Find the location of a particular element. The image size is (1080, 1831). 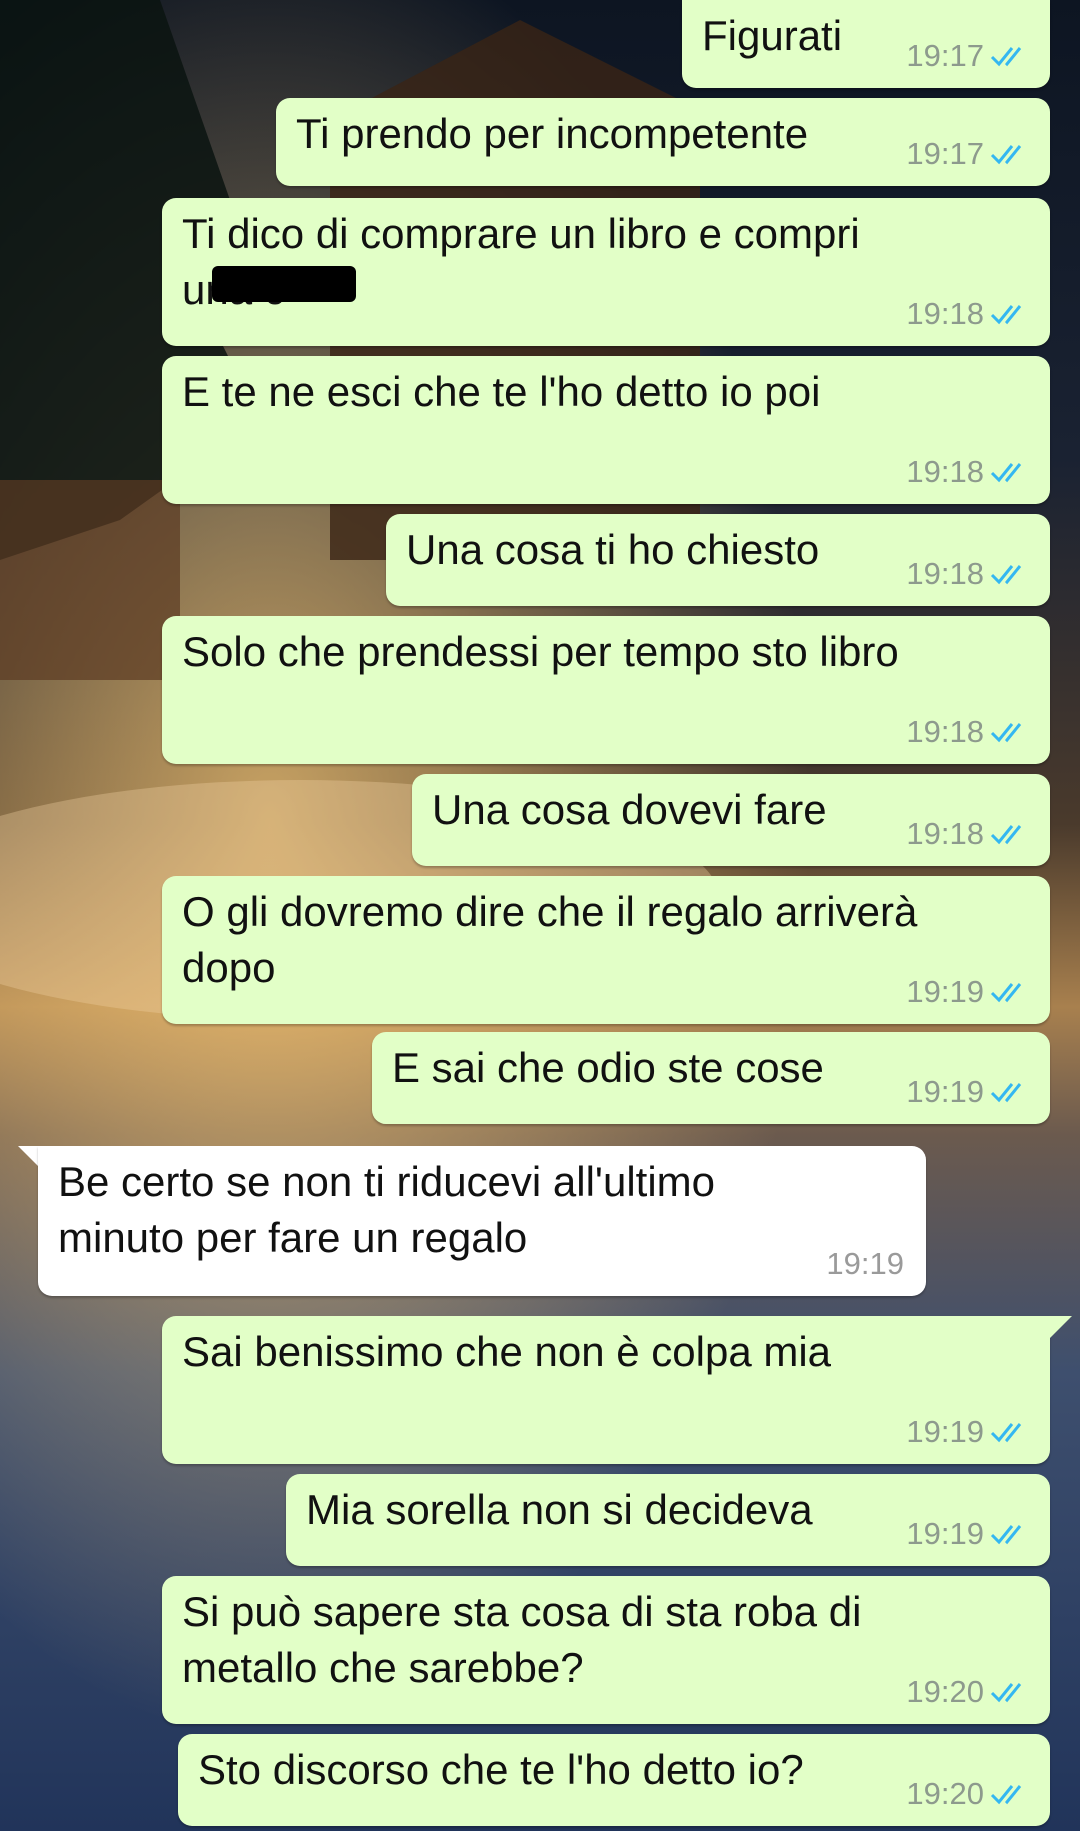

message-bubble: Mia sorella non si decideva 19:19 is located at coordinates (668, 1520).